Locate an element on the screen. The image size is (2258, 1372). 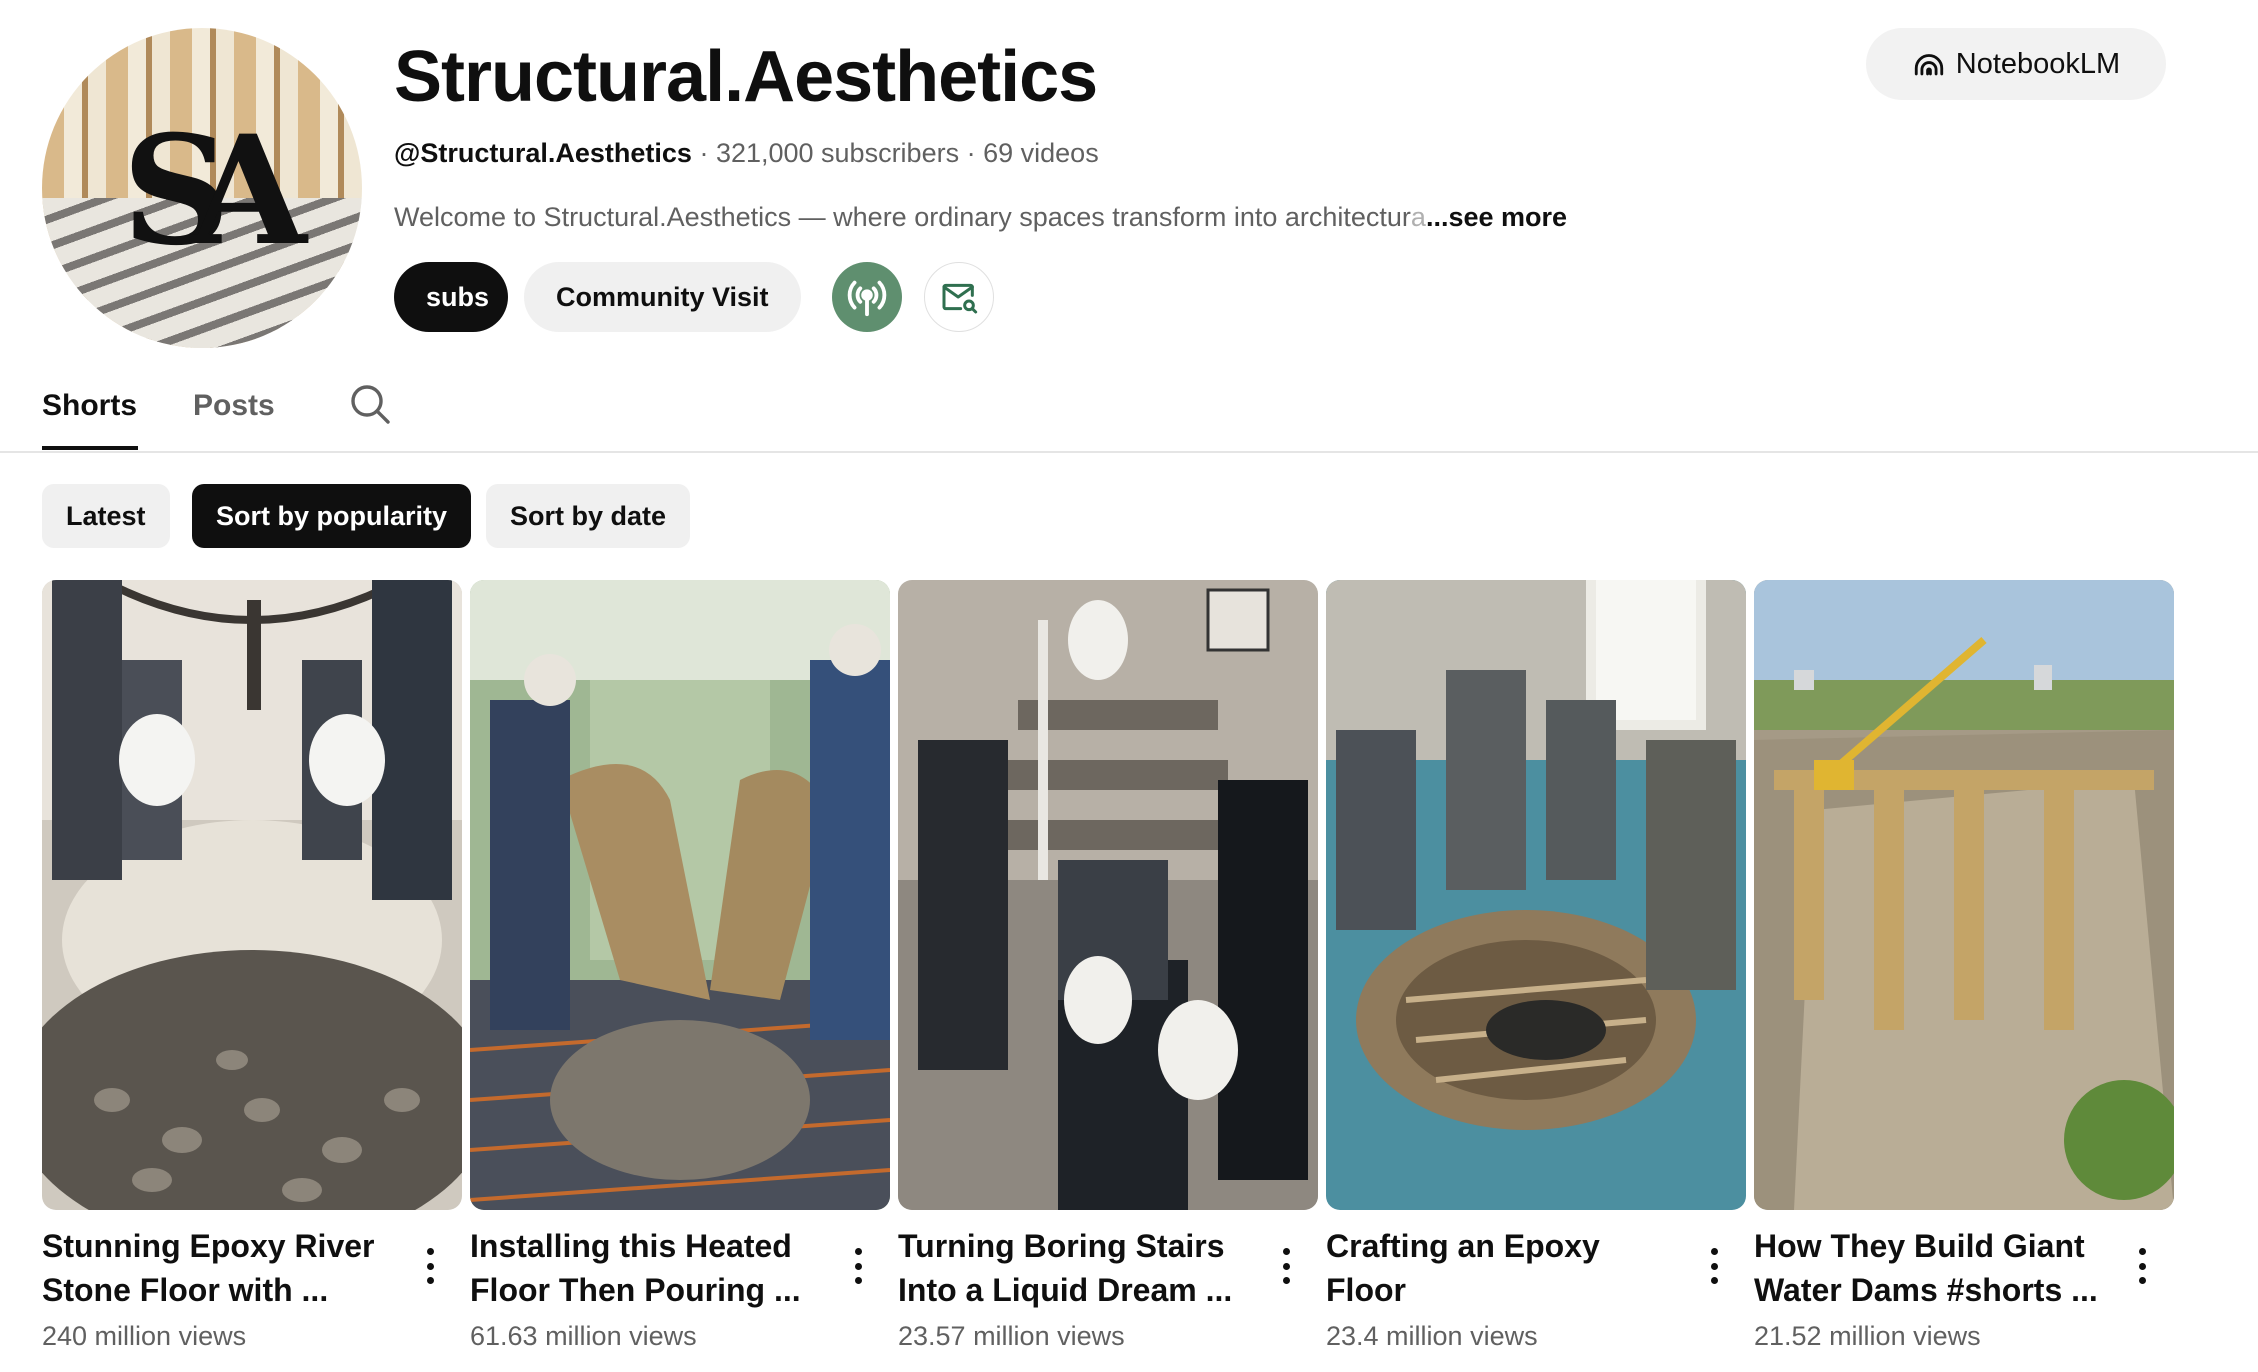
subscribe-button: subs is located at coordinates (451, 297).